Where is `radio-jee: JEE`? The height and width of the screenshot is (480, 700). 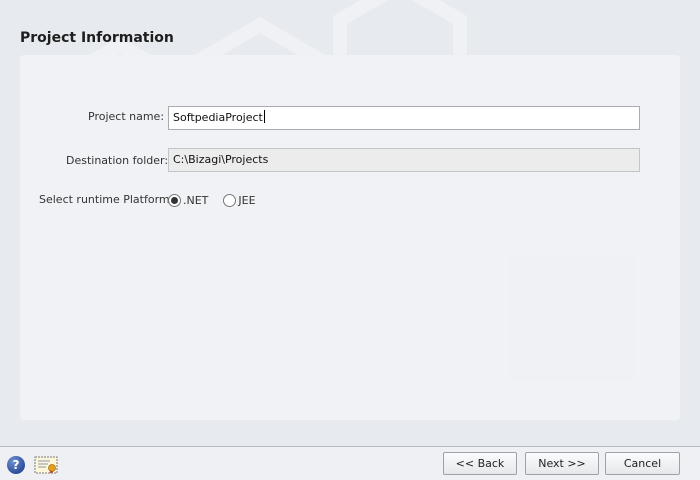
radio-jee: JEE is located at coordinates (239, 200).